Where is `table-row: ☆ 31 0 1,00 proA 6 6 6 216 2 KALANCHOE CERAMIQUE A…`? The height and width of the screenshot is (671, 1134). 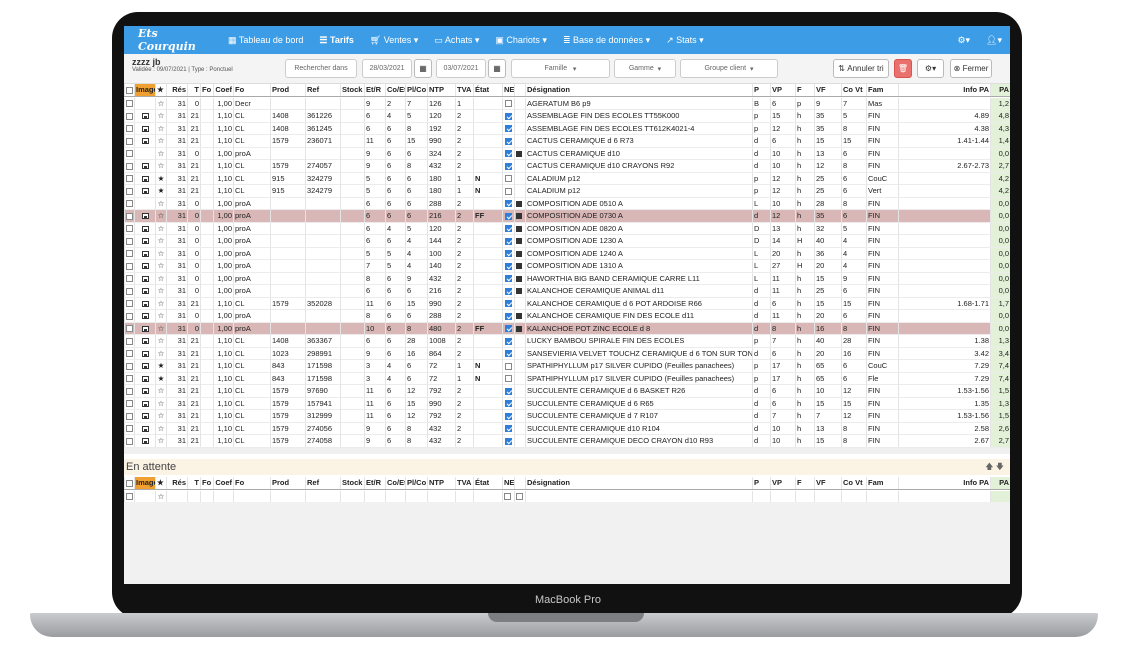
table-row: ☆ 31 0 1,00 proA 6 6 6 216 2 KALANCHOE CERAMIQUE A… is located at coordinates (567, 291).